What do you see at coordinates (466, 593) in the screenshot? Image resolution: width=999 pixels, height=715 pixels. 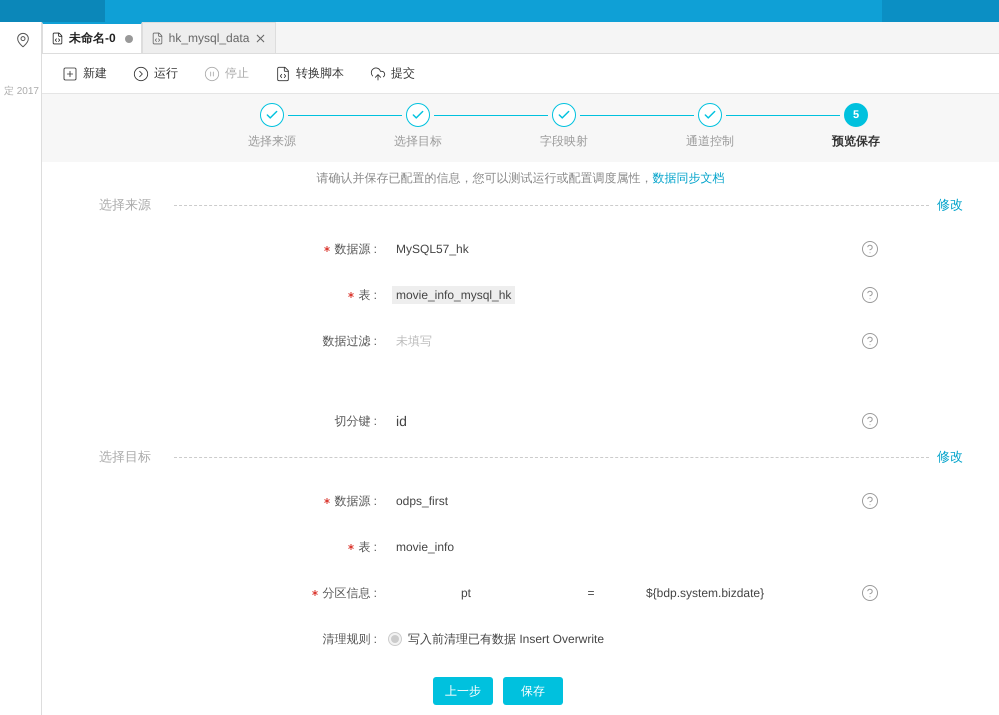 I see `partition-name: pt` at bounding box center [466, 593].